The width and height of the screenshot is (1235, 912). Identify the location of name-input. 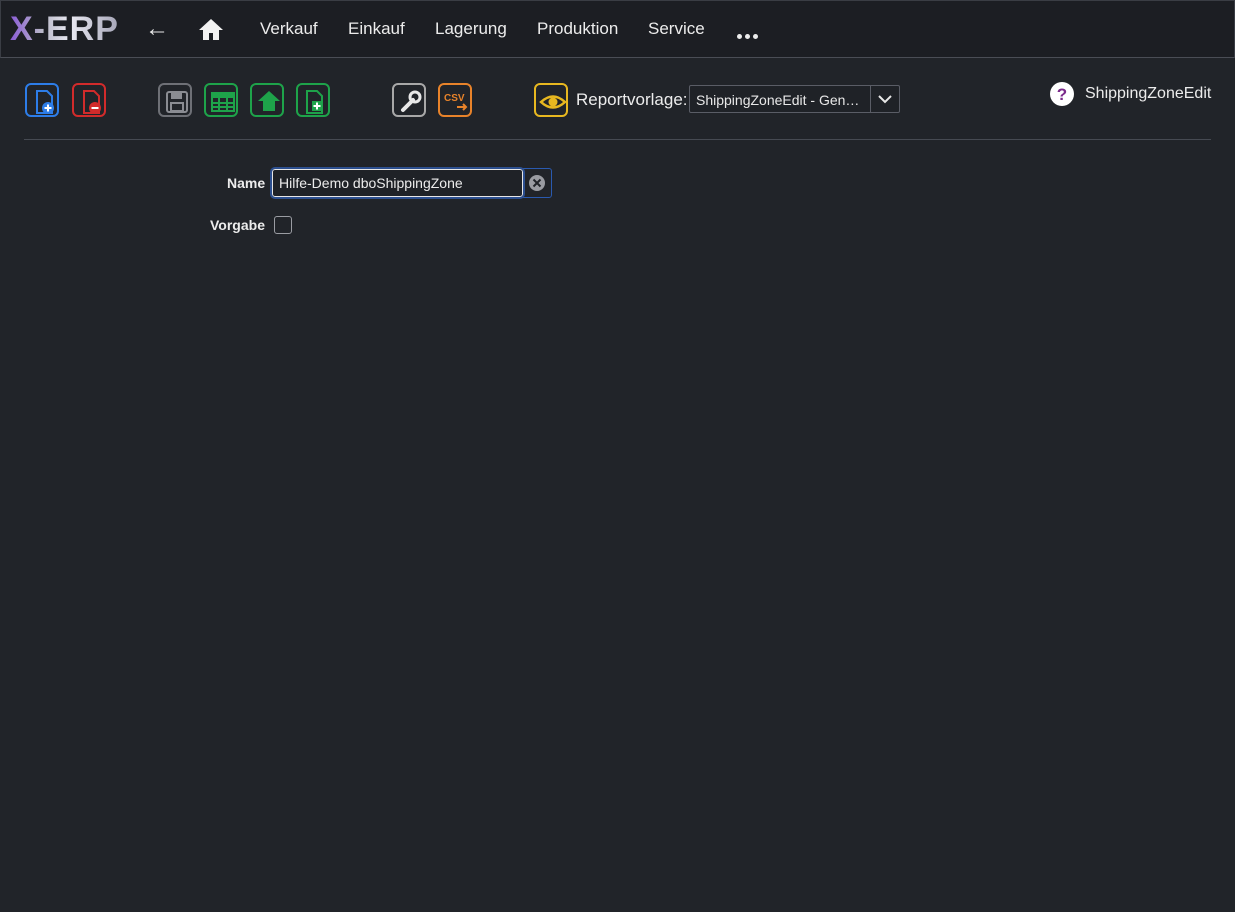
(397, 183).